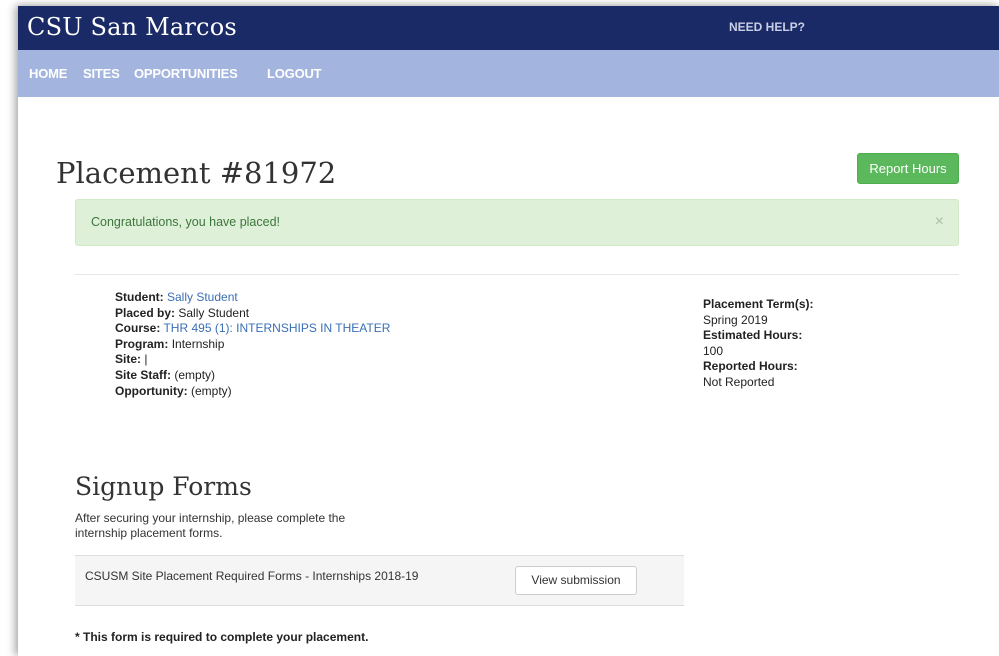 This screenshot has height=656, width=999. I want to click on signup-forms-heading: Signup Forms, so click(163, 486).